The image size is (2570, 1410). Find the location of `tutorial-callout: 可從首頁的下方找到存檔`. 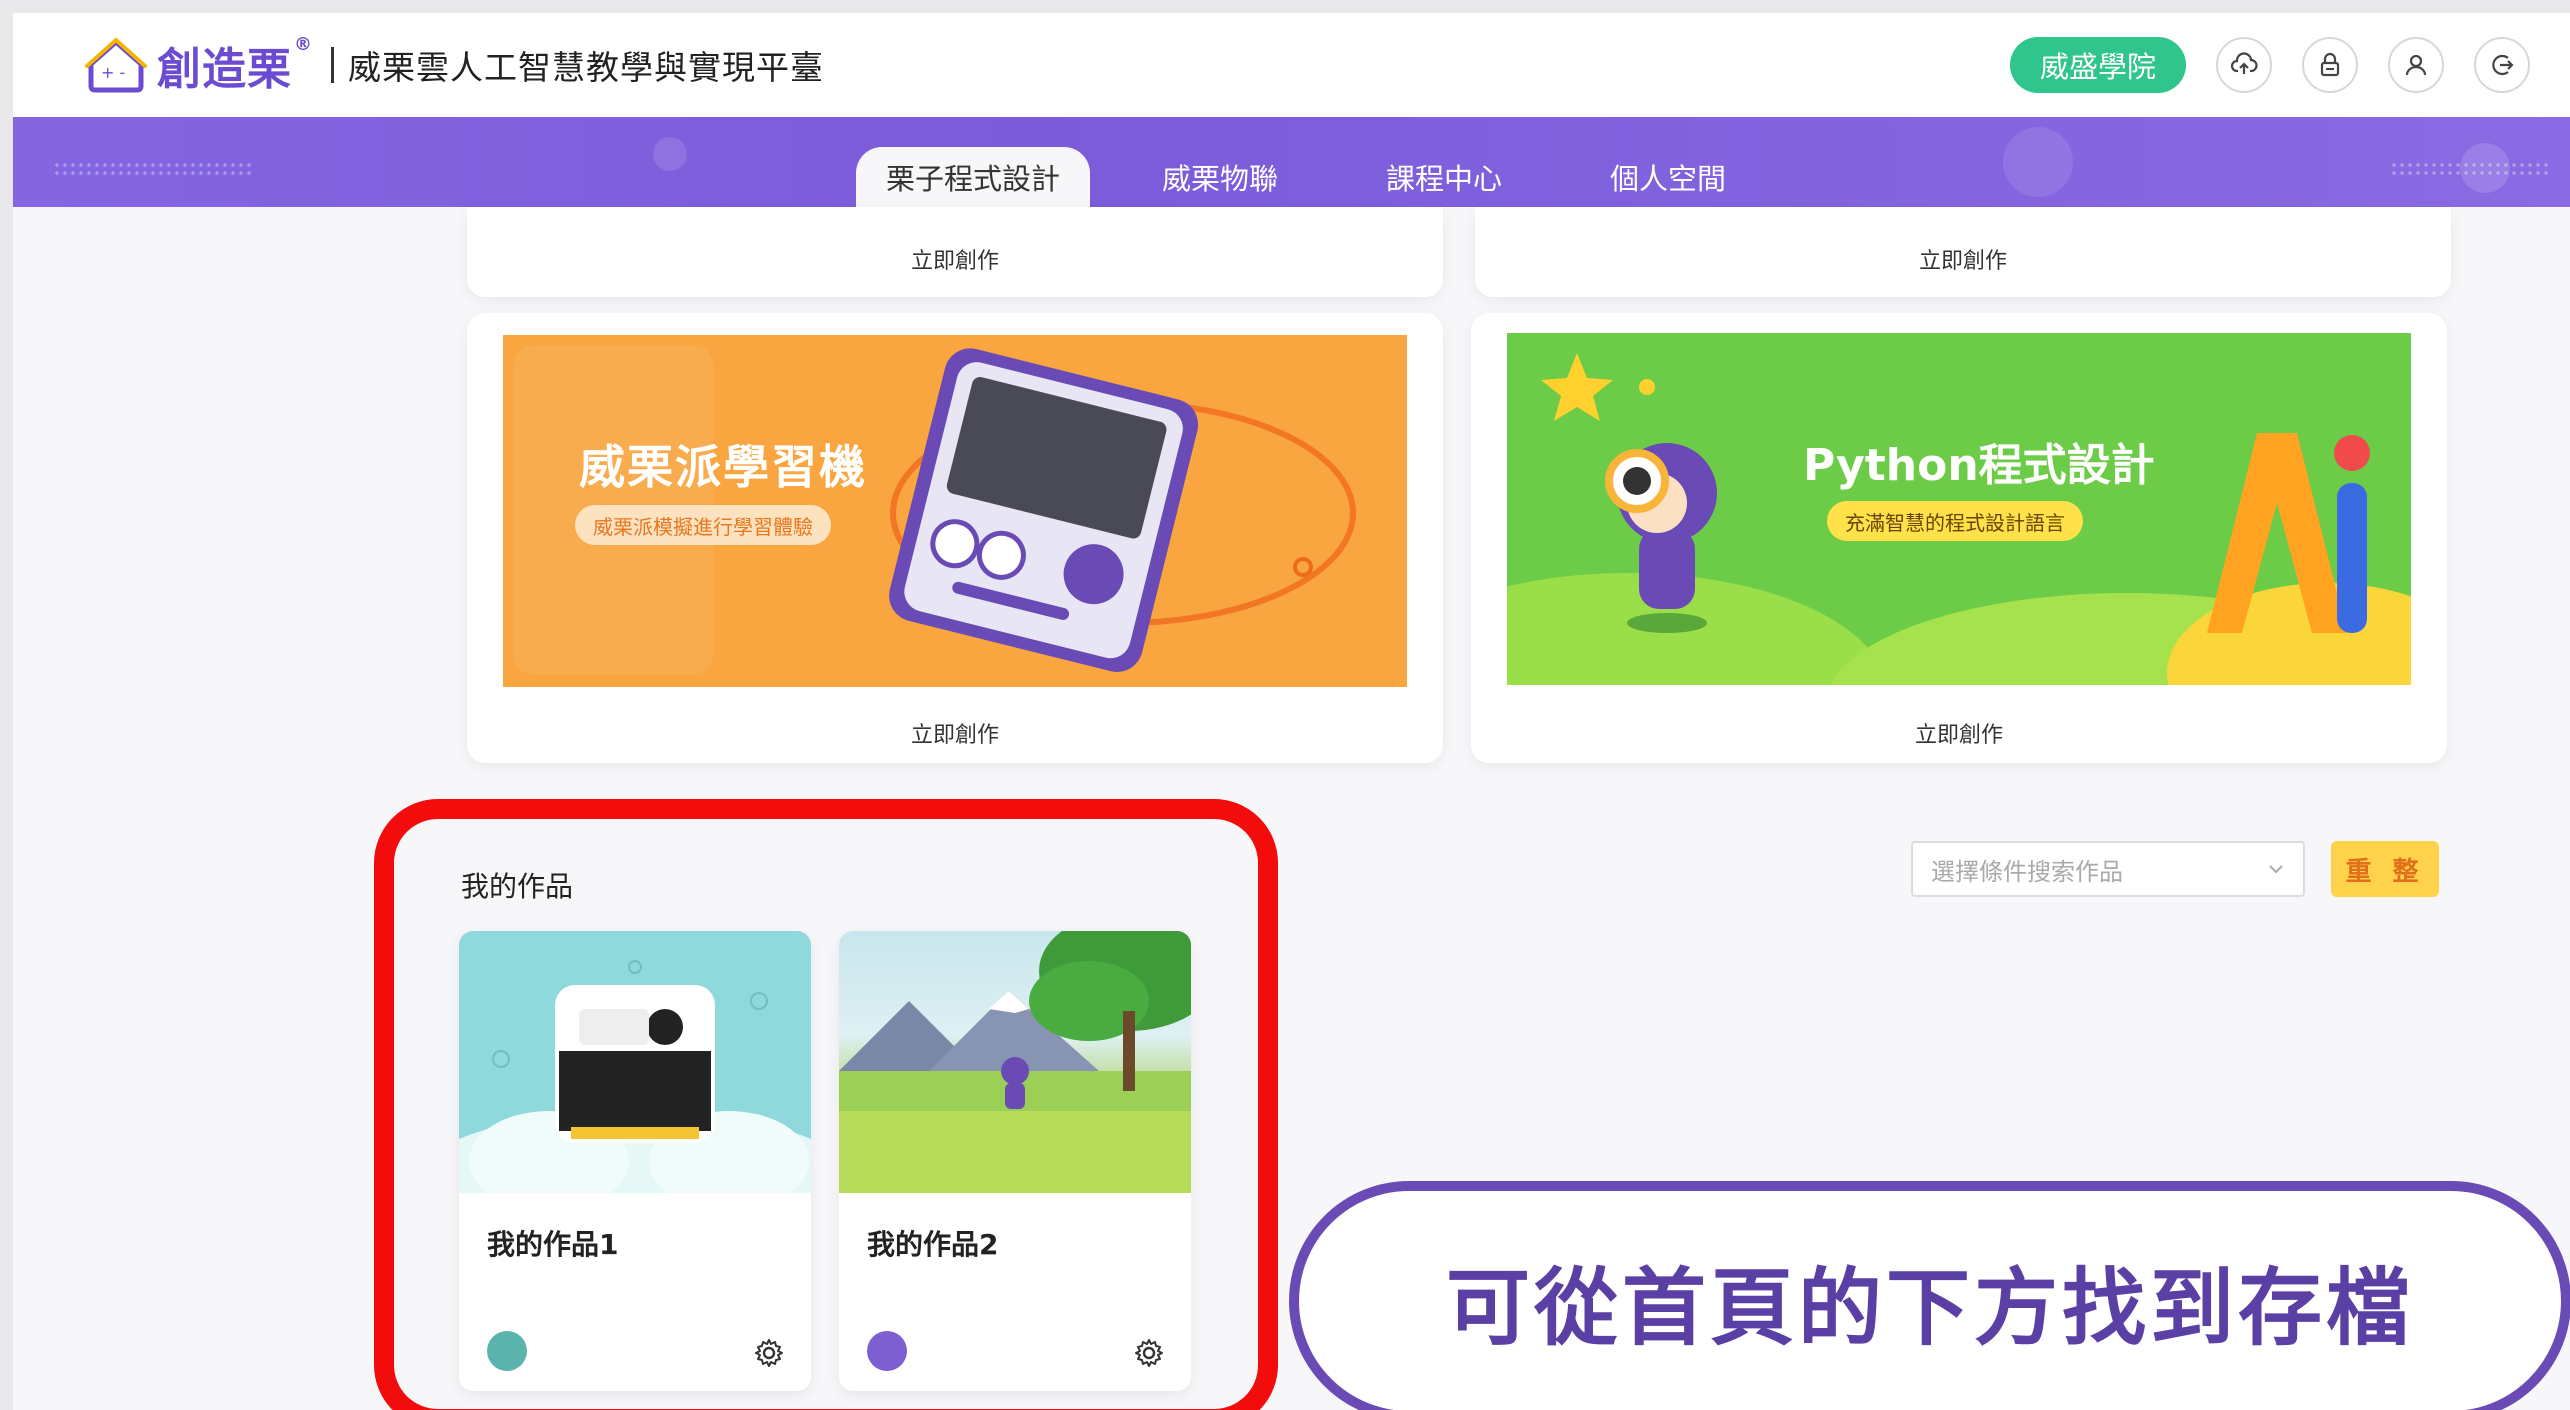

tutorial-callout: 可從首頁的下方找到存檔 is located at coordinates (1929, 1295).